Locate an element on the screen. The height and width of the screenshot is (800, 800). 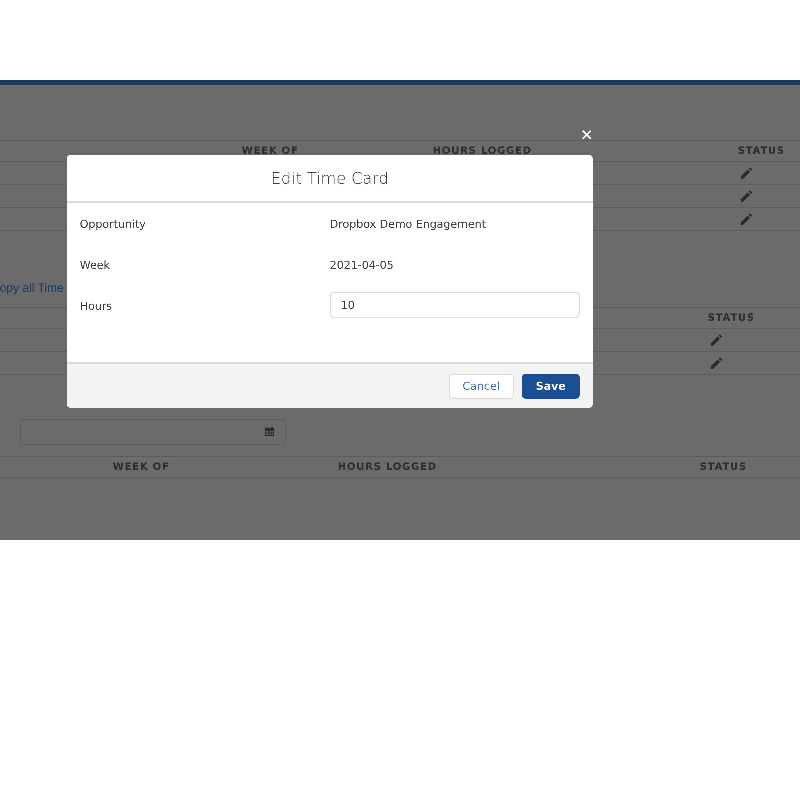
field-label: Week is located at coordinates (96, 265).